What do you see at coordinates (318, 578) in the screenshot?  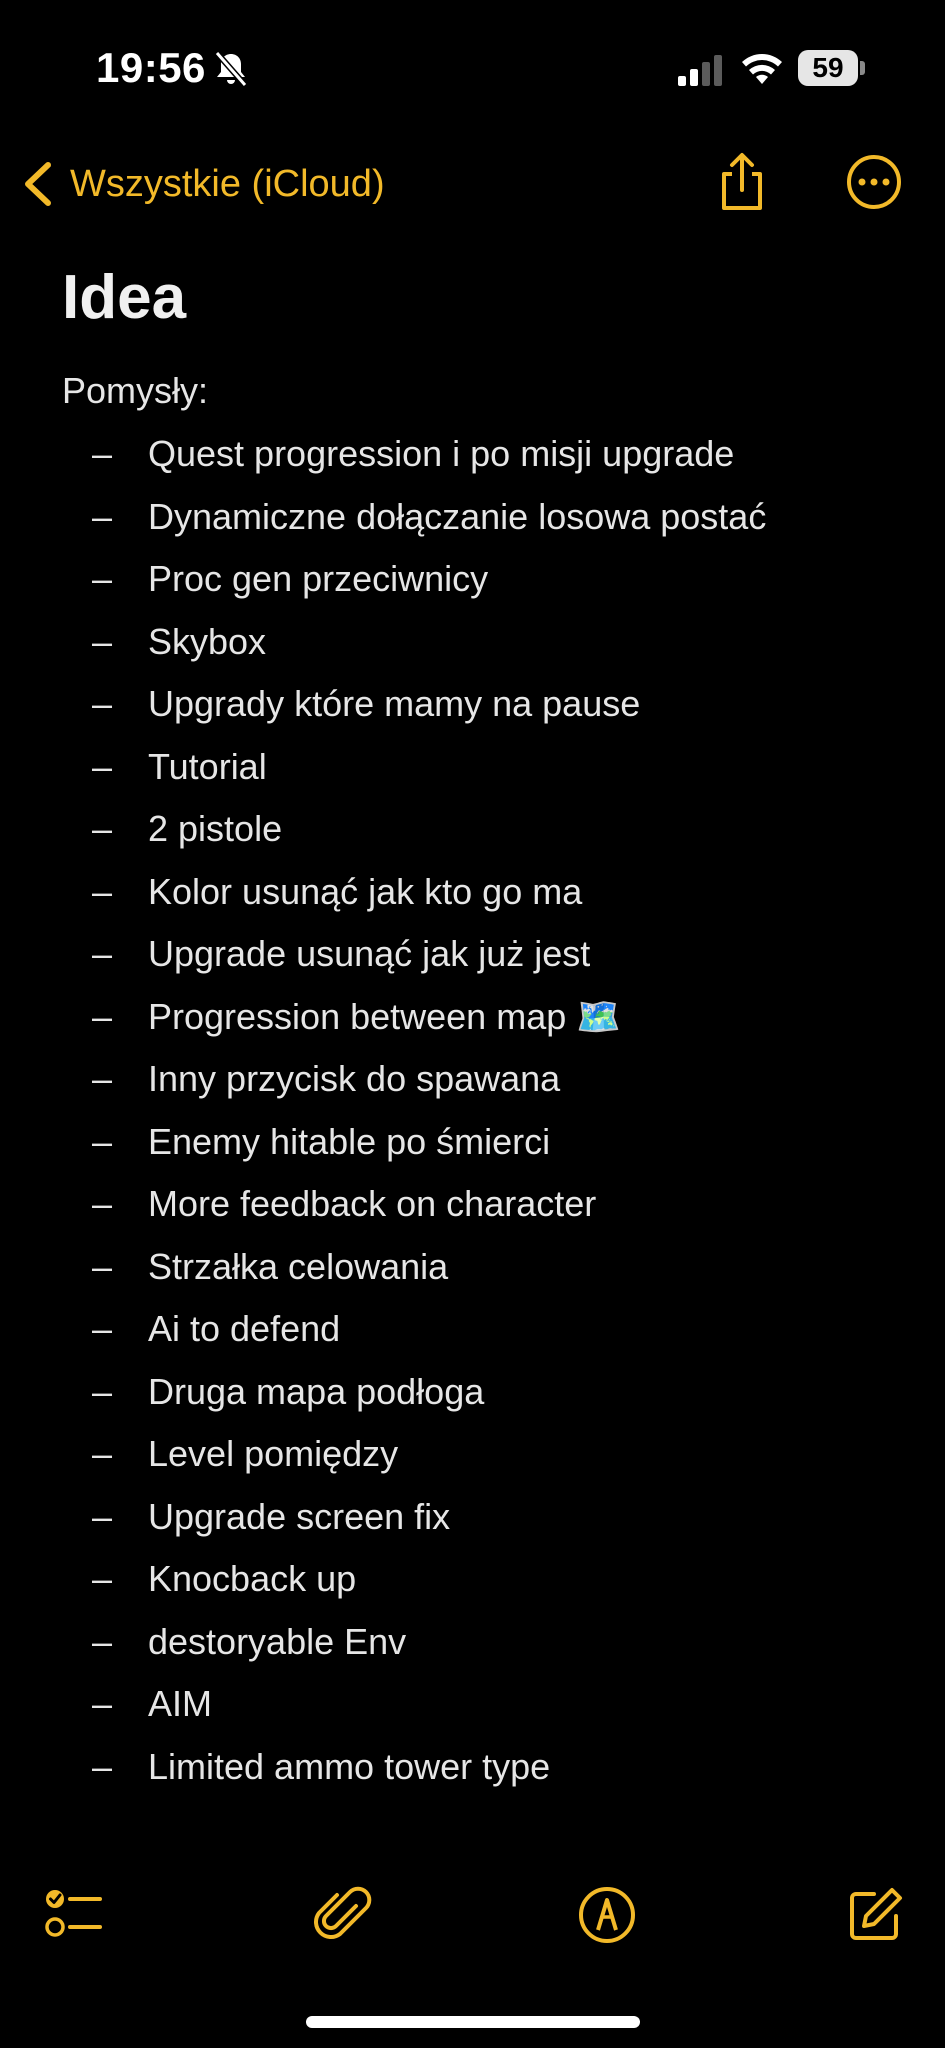 I see `list-item-text: Proc gen przeciwnicy` at bounding box center [318, 578].